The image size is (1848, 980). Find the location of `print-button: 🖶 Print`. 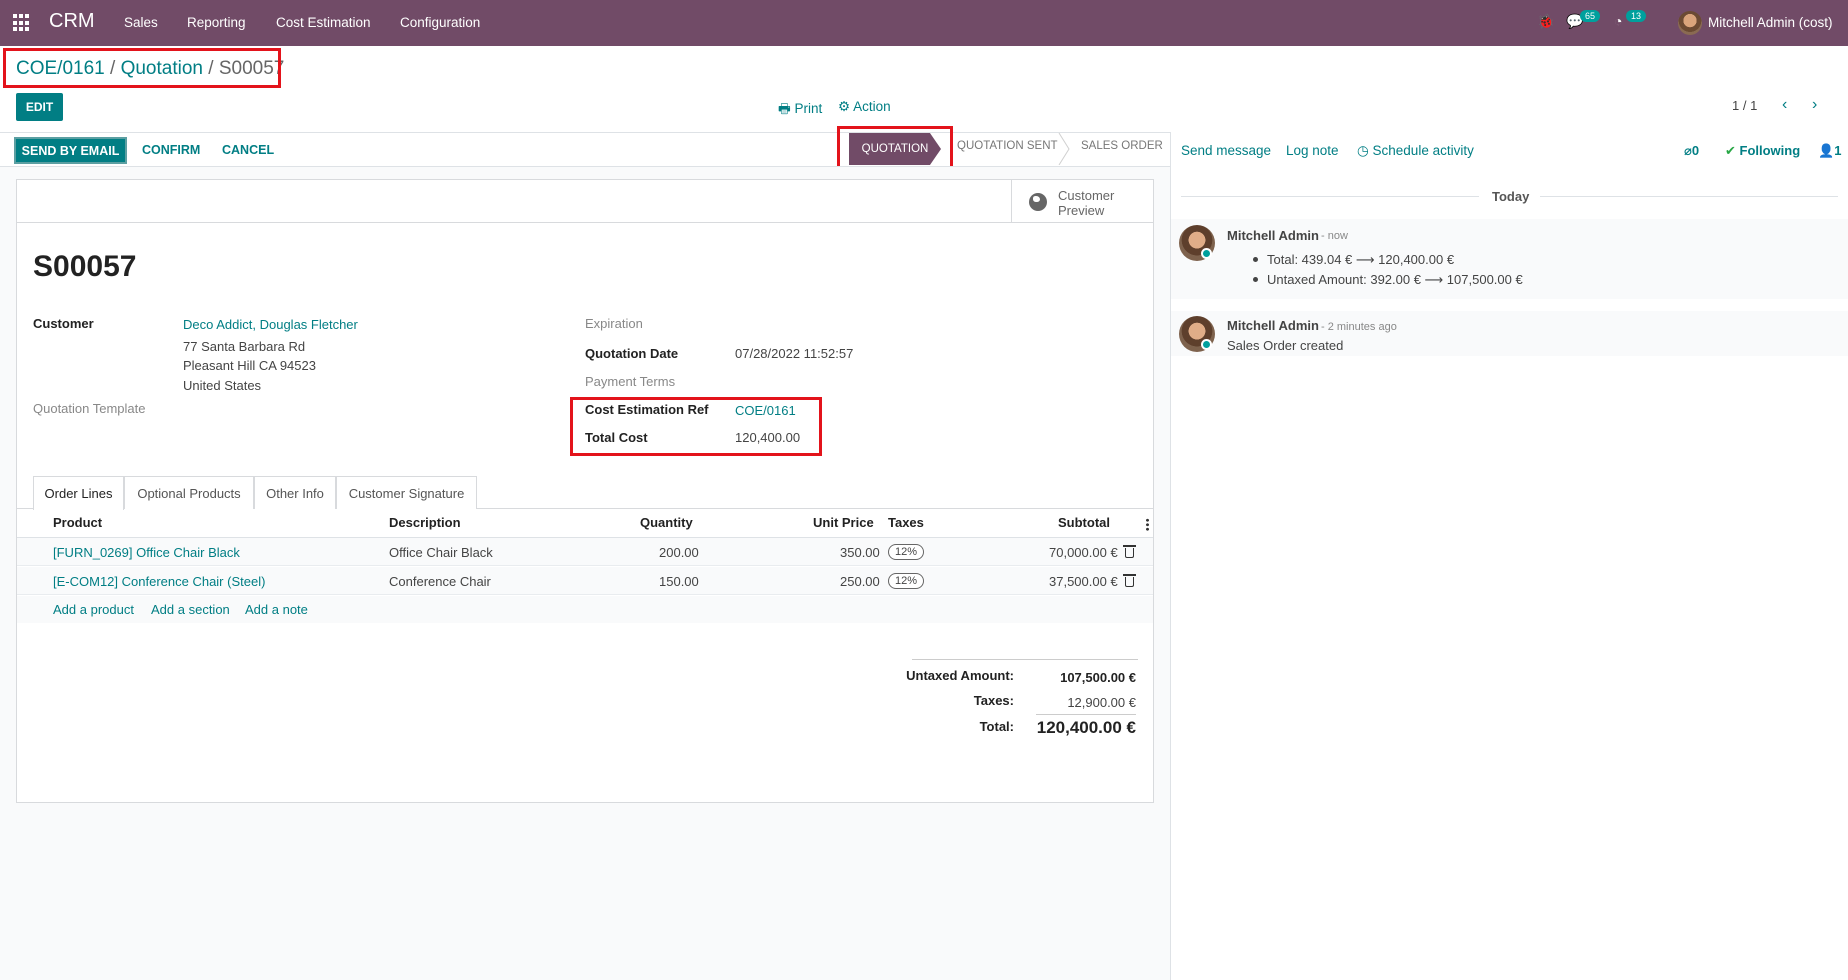

print-button: 🖶 Print is located at coordinates (800, 110).